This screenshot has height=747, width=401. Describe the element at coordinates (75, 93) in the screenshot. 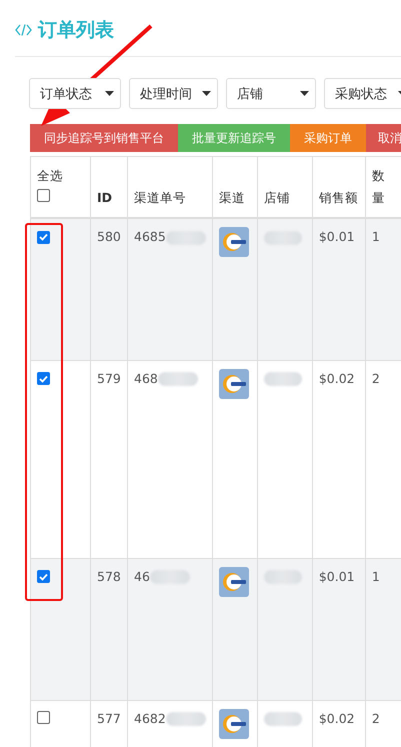

I see `filter-dropdown: 订单状态` at that location.